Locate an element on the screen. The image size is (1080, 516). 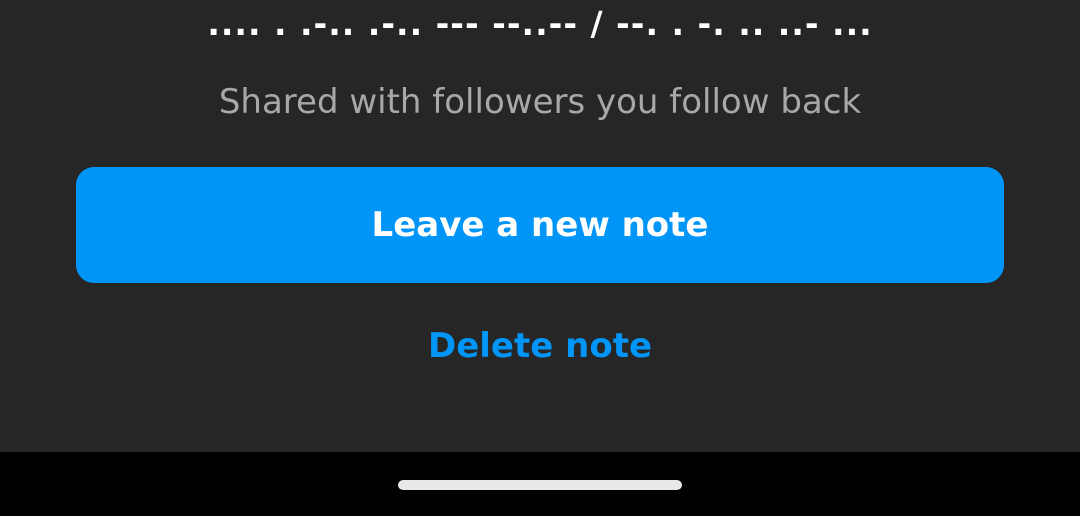
delete-note-button: Delete note is located at coordinates (540, 346).